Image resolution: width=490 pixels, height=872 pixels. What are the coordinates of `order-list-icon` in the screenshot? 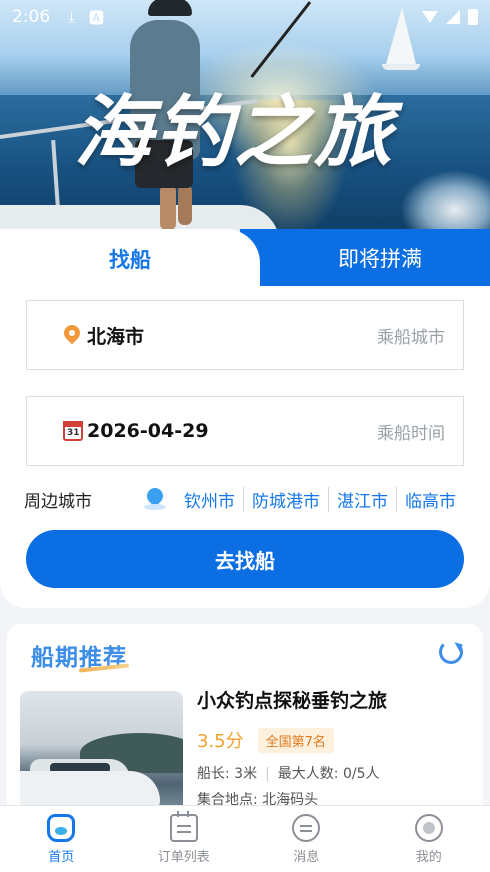 It's located at (183, 826).